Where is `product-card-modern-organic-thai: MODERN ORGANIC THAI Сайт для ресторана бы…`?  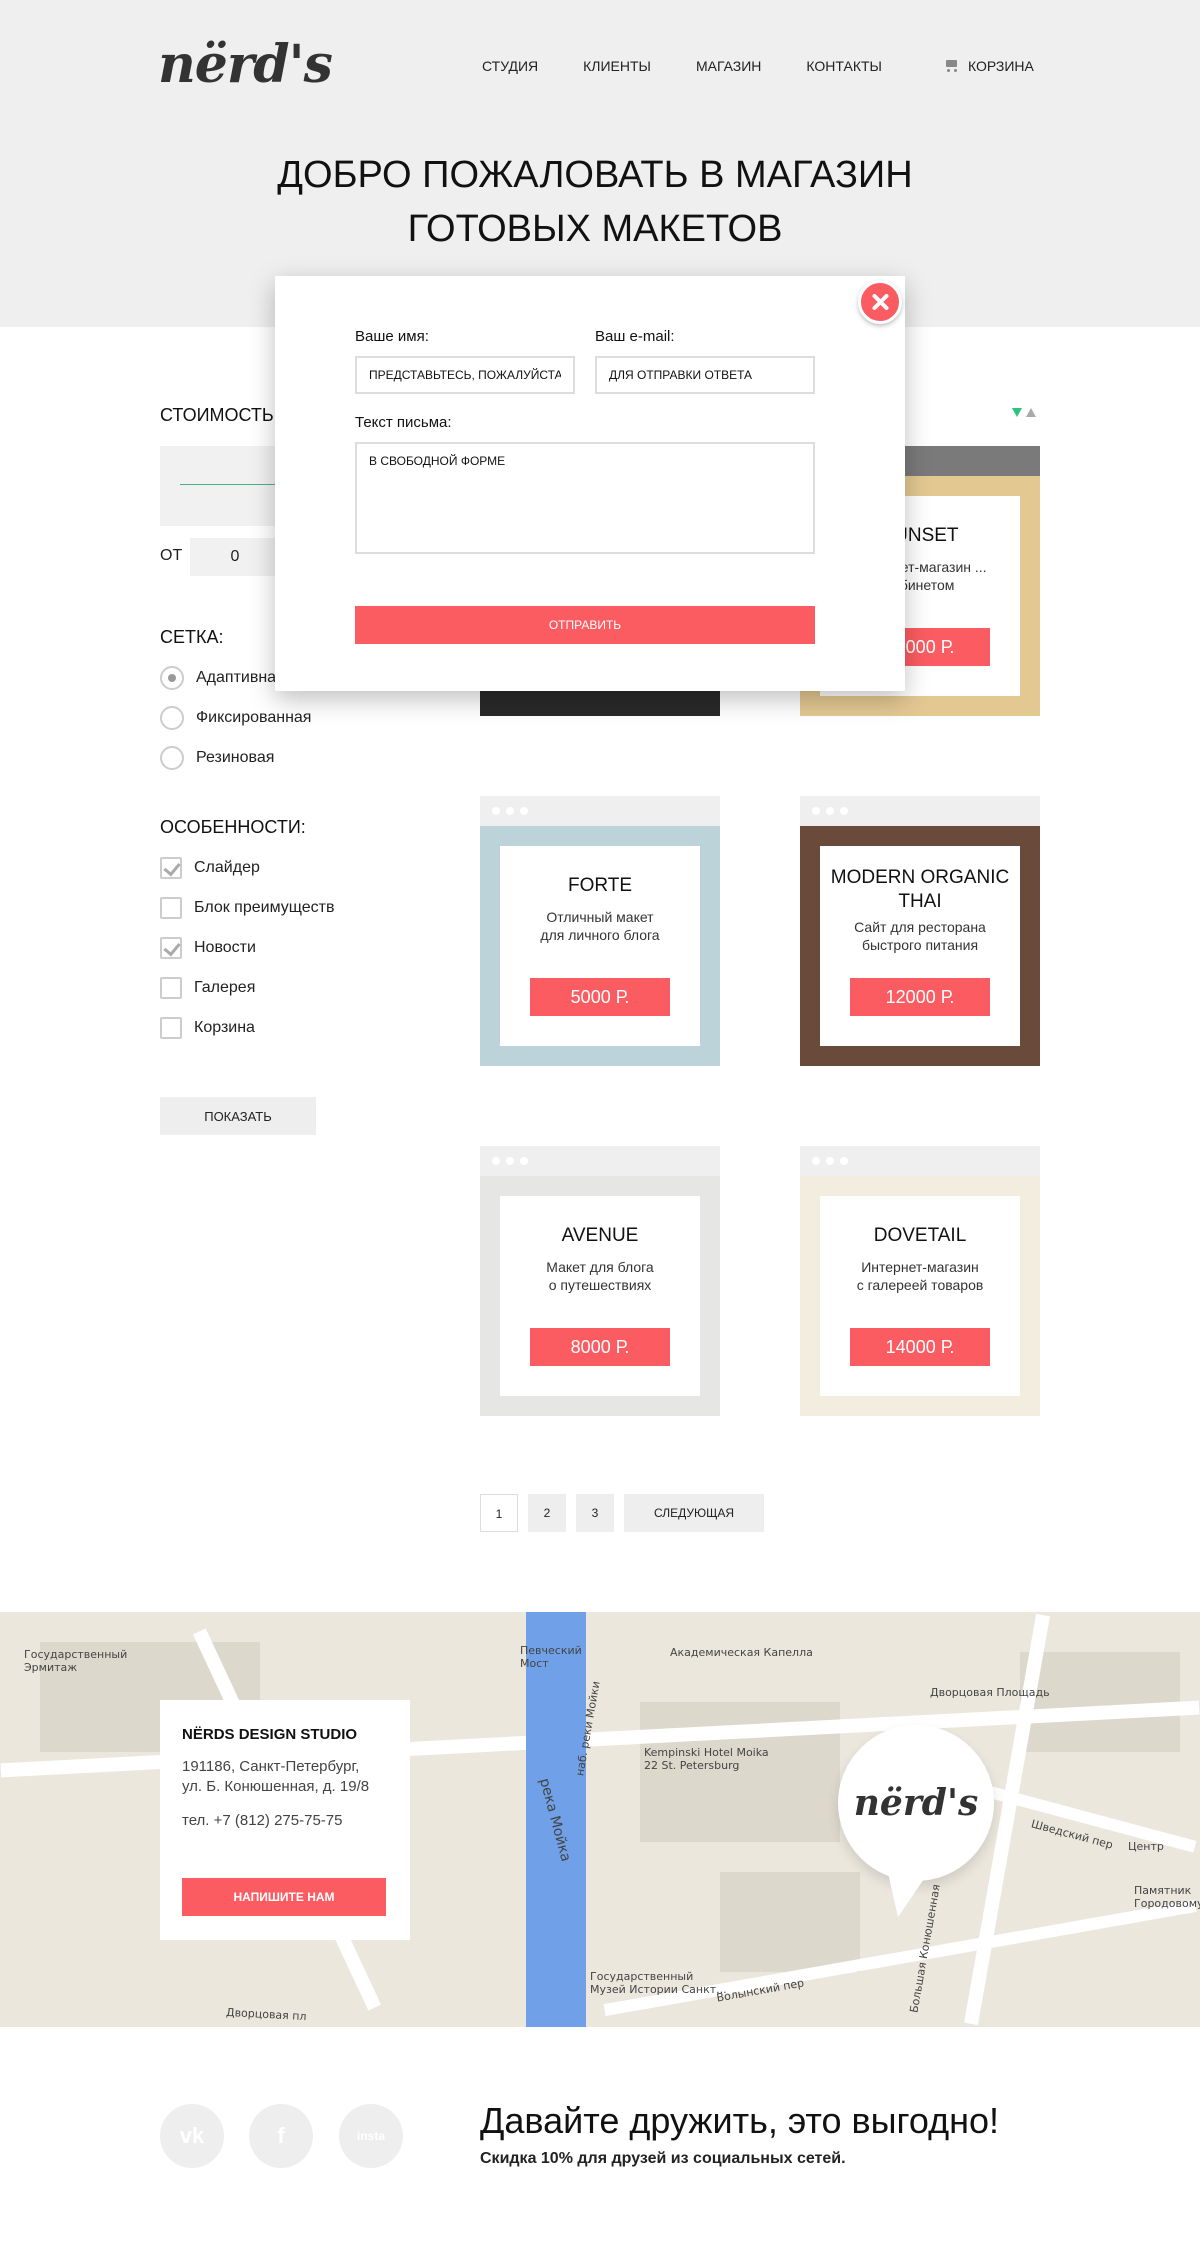
product-card-modern-organic-thai: MODERN ORGANIC THAI Сайт для ресторана бы… is located at coordinates (920, 931).